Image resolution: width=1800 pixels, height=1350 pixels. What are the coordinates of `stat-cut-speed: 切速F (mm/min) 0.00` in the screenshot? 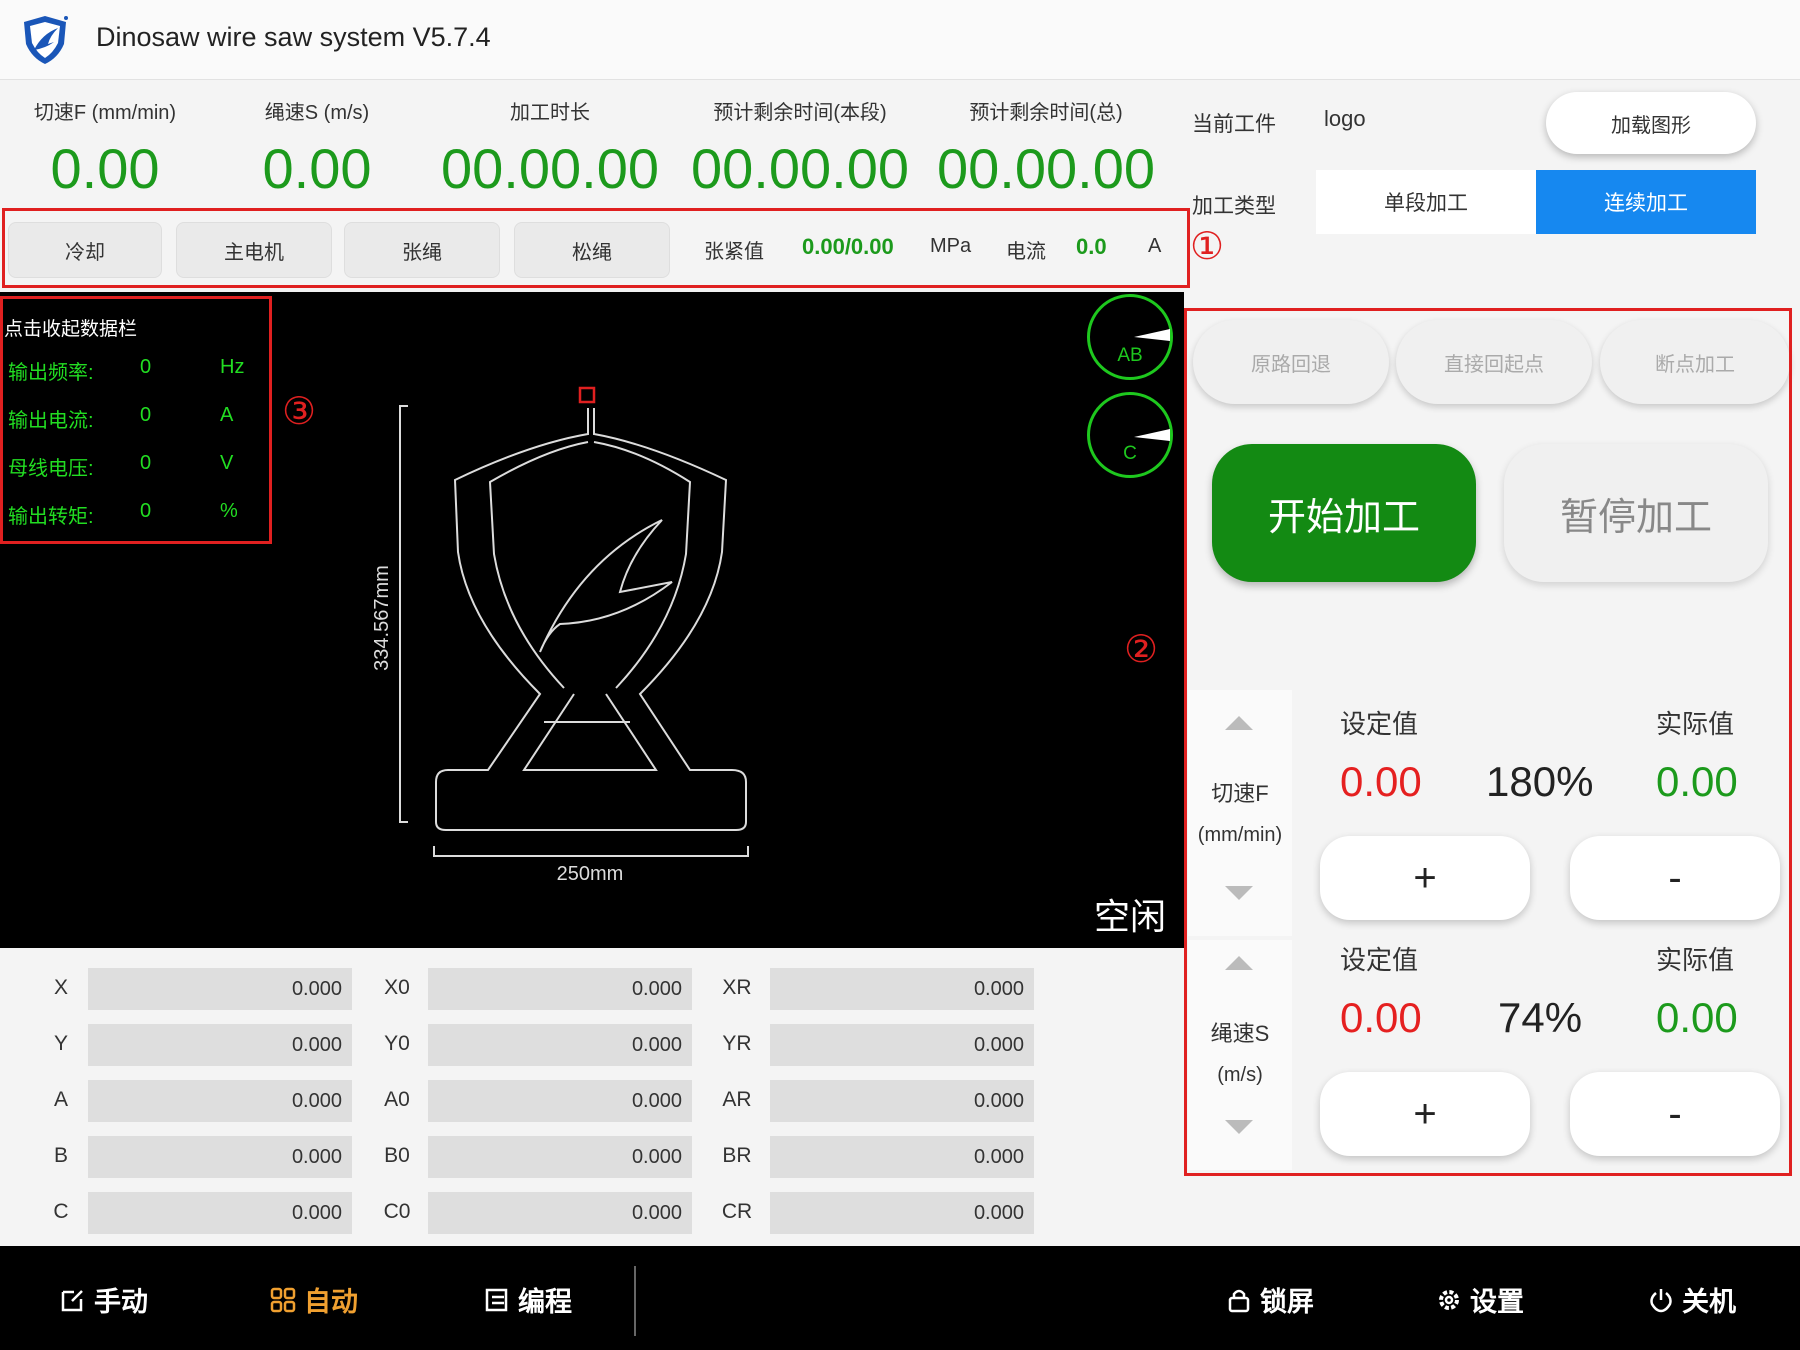 It's located at (105, 139).